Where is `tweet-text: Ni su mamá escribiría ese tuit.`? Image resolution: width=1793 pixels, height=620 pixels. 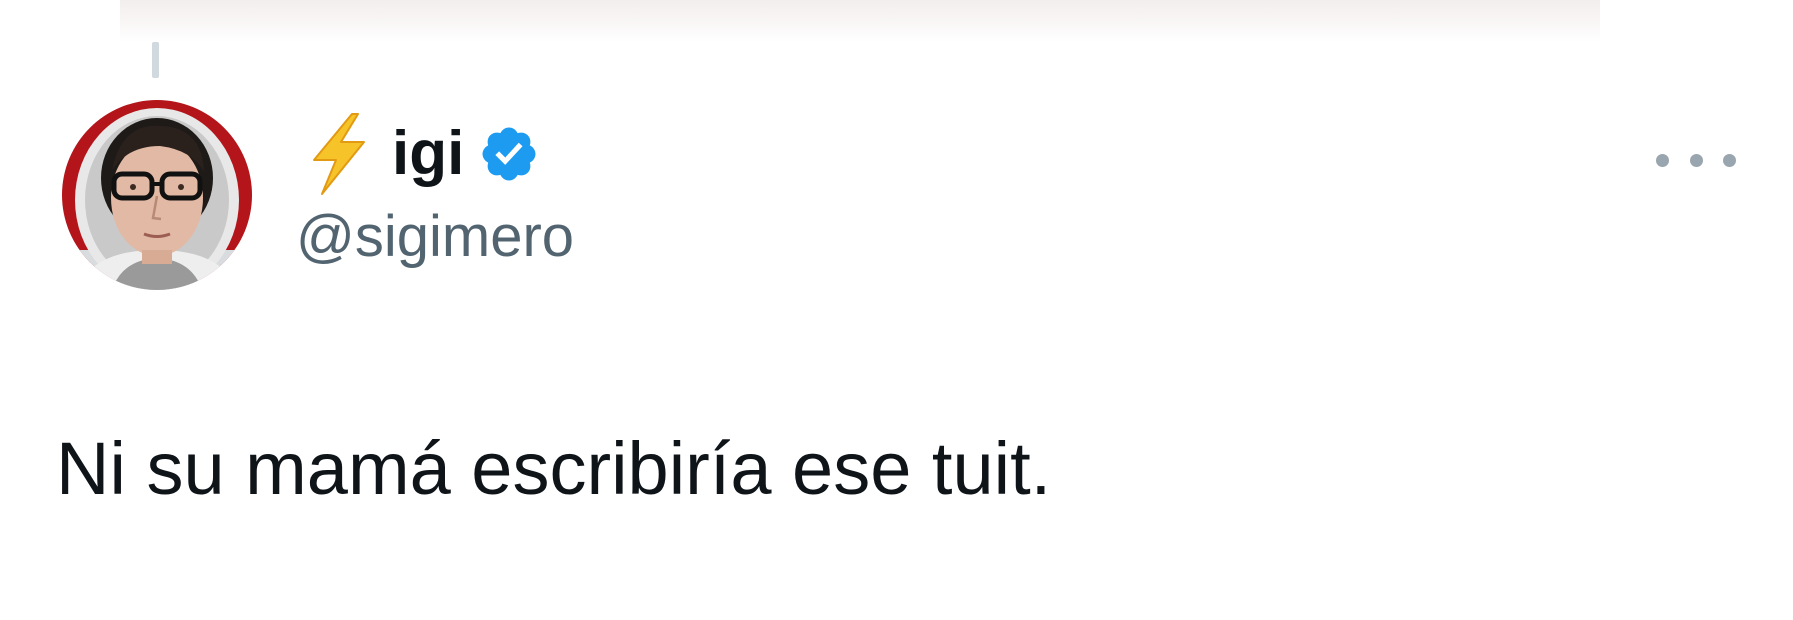
tweet-text: Ni su mamá escribiría ese tuit. is located at coordinates (554, 468).